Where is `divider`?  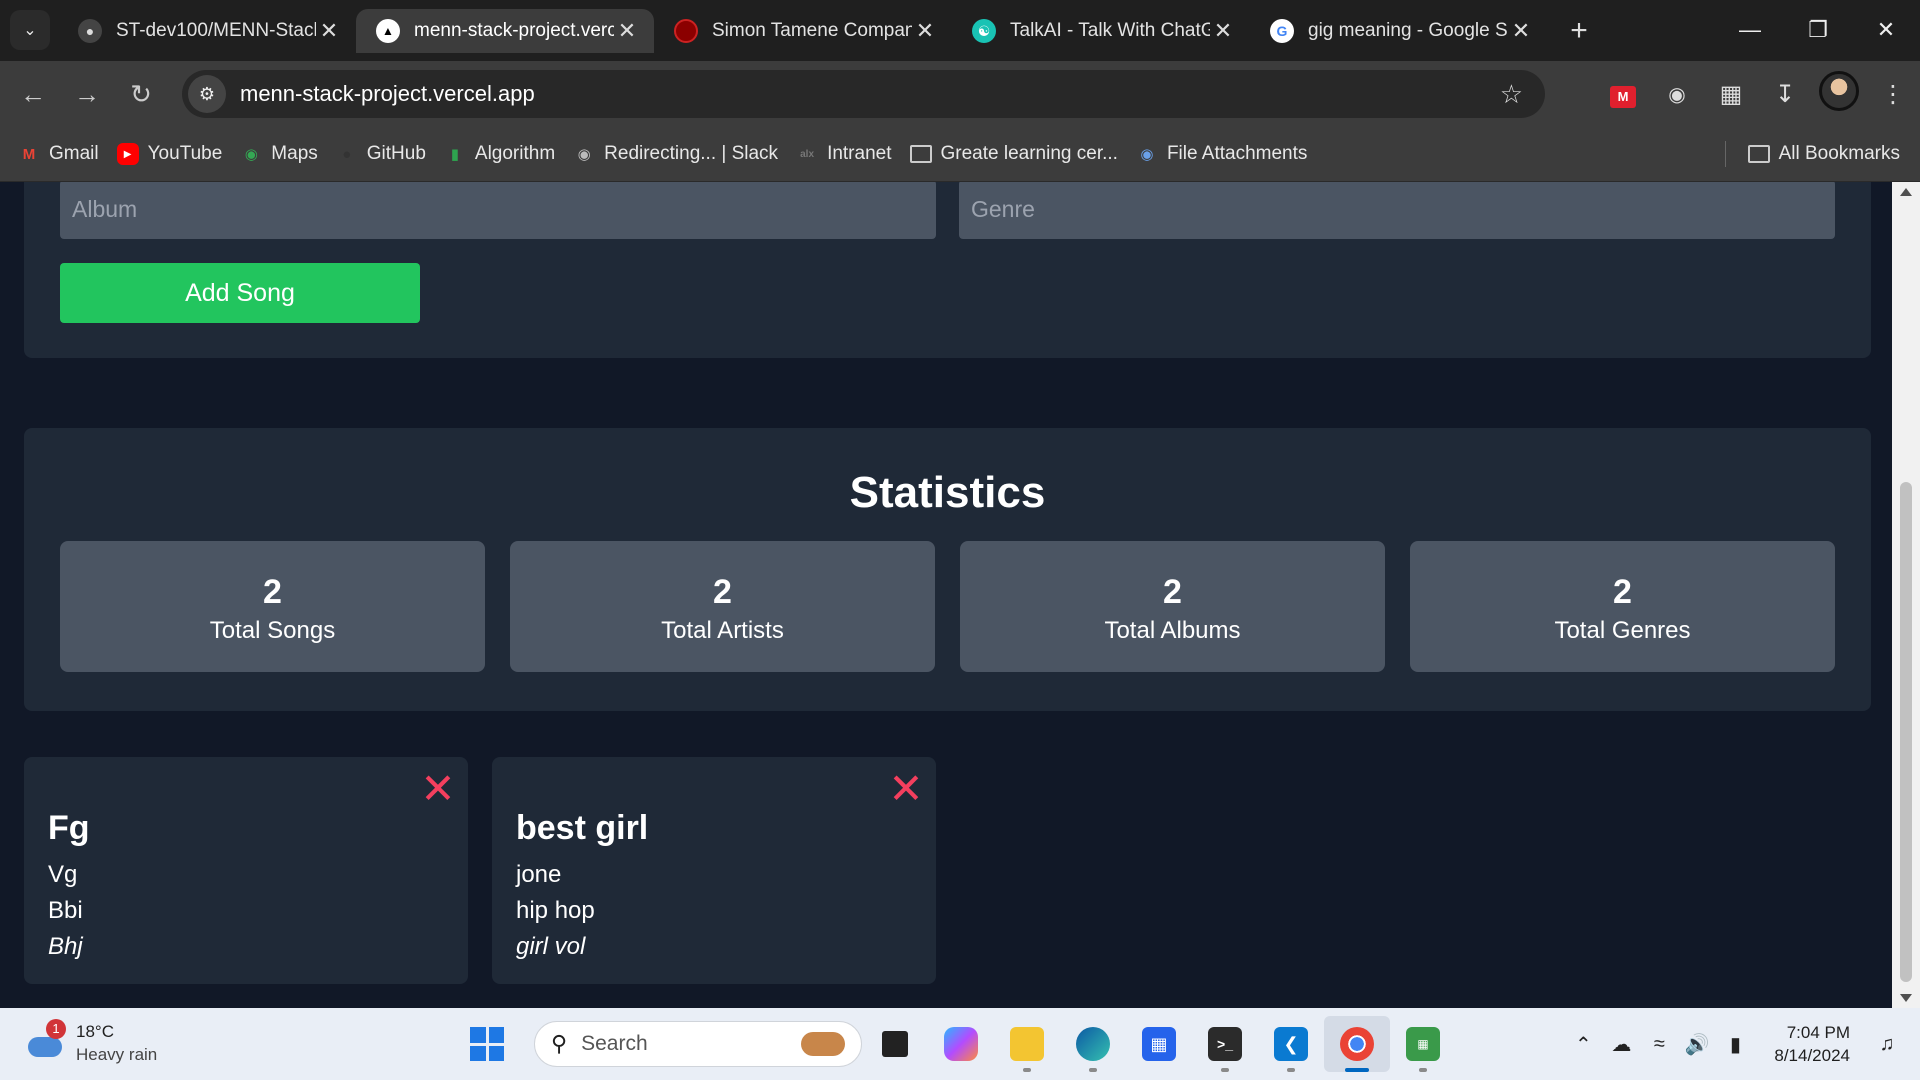
divider is located at coordinates (1725, 154).